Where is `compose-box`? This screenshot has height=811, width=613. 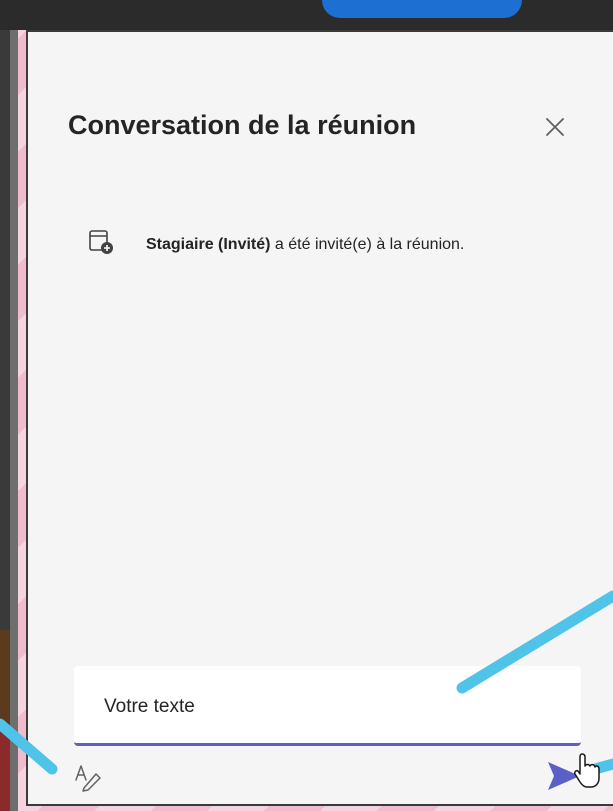 compose-box is located at coordinates (327, 706).